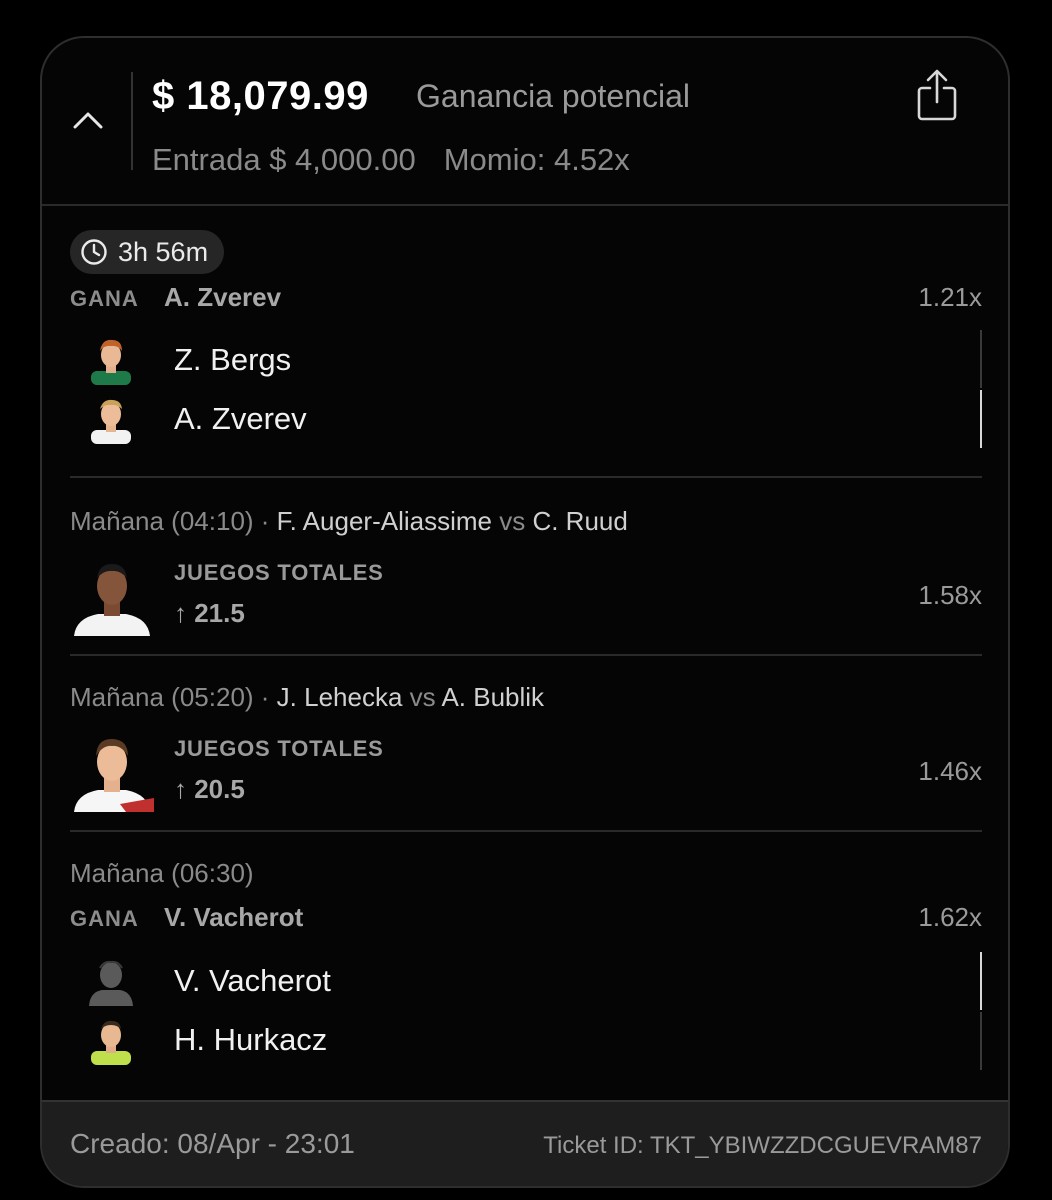  What do you see at coordinates (132, 121) in the screenshot?
I see `header-divider` at bounding box center [132, 121].